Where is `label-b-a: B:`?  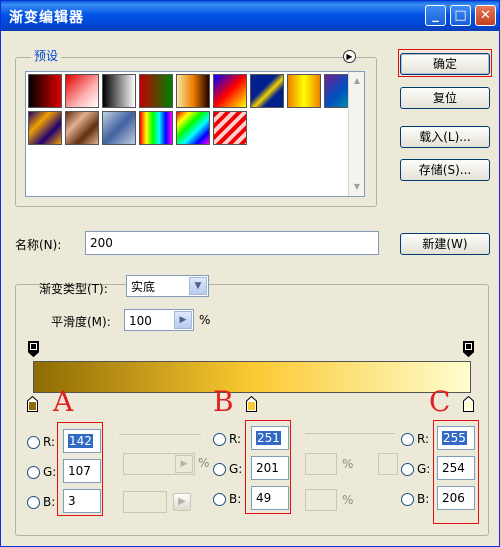
label-b-a: B: is located at coordinates (49, 502).